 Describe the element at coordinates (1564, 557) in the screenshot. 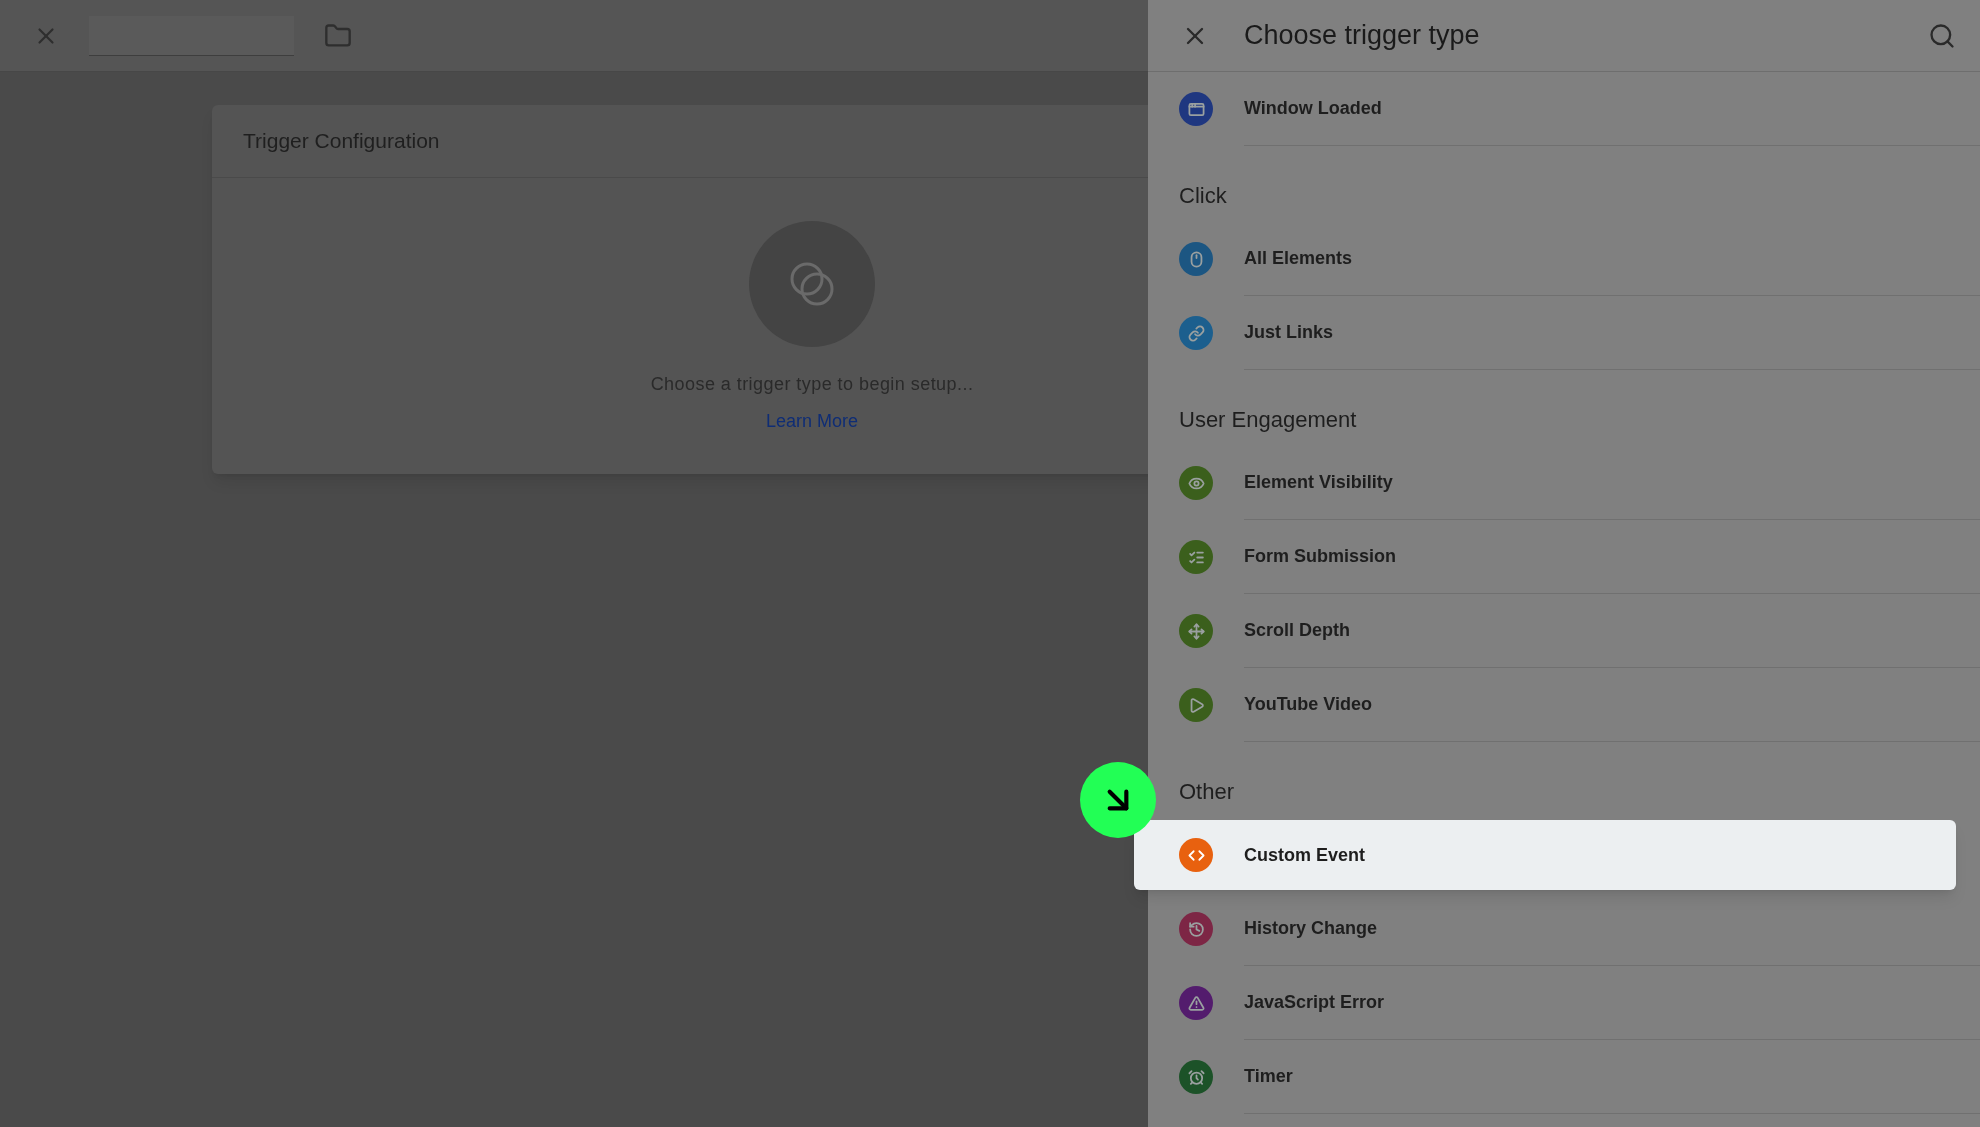

I see `trigger-type-item: Form Submission` at that location.